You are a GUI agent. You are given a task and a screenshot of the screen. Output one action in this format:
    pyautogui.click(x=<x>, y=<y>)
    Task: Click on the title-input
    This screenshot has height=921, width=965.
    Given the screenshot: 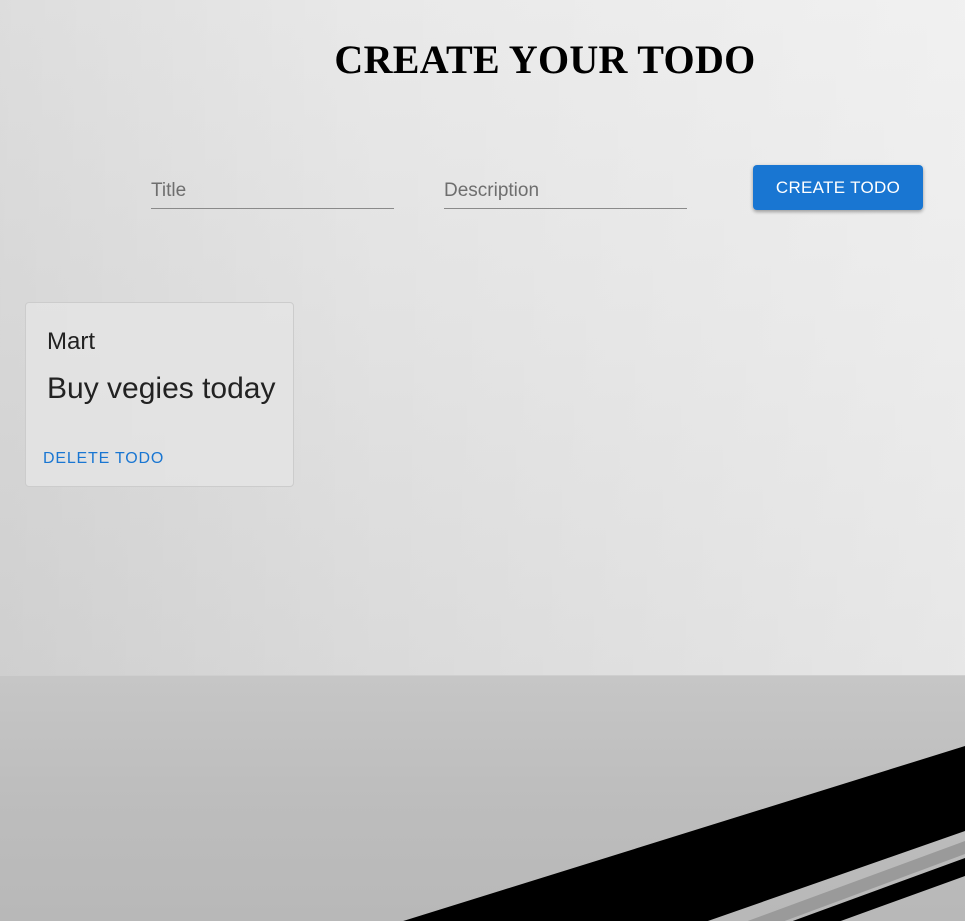 What is the action you would take?
    pyautogui.click(x=272, y=191)
    